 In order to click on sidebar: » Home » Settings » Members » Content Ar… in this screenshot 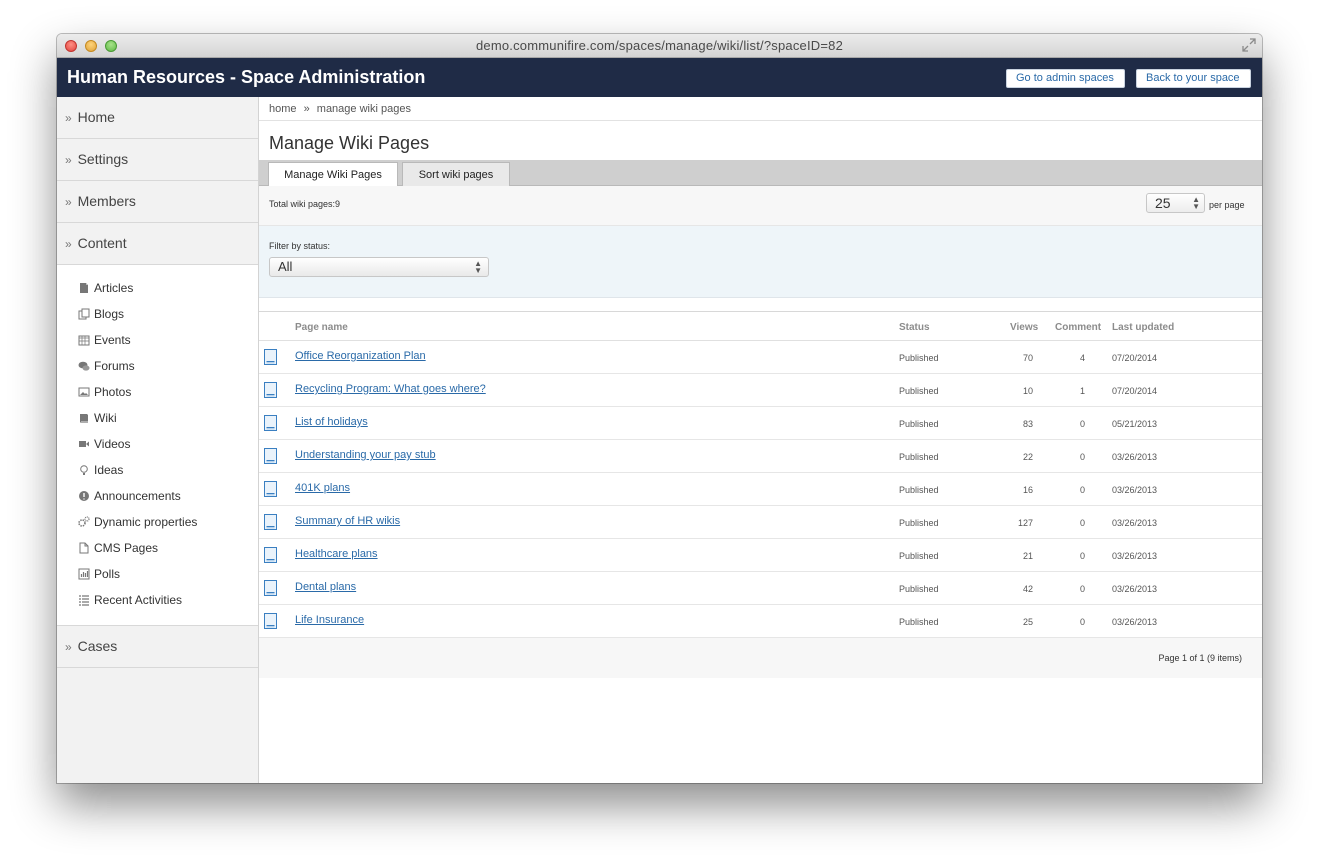, I will do `click(158, 440)`.